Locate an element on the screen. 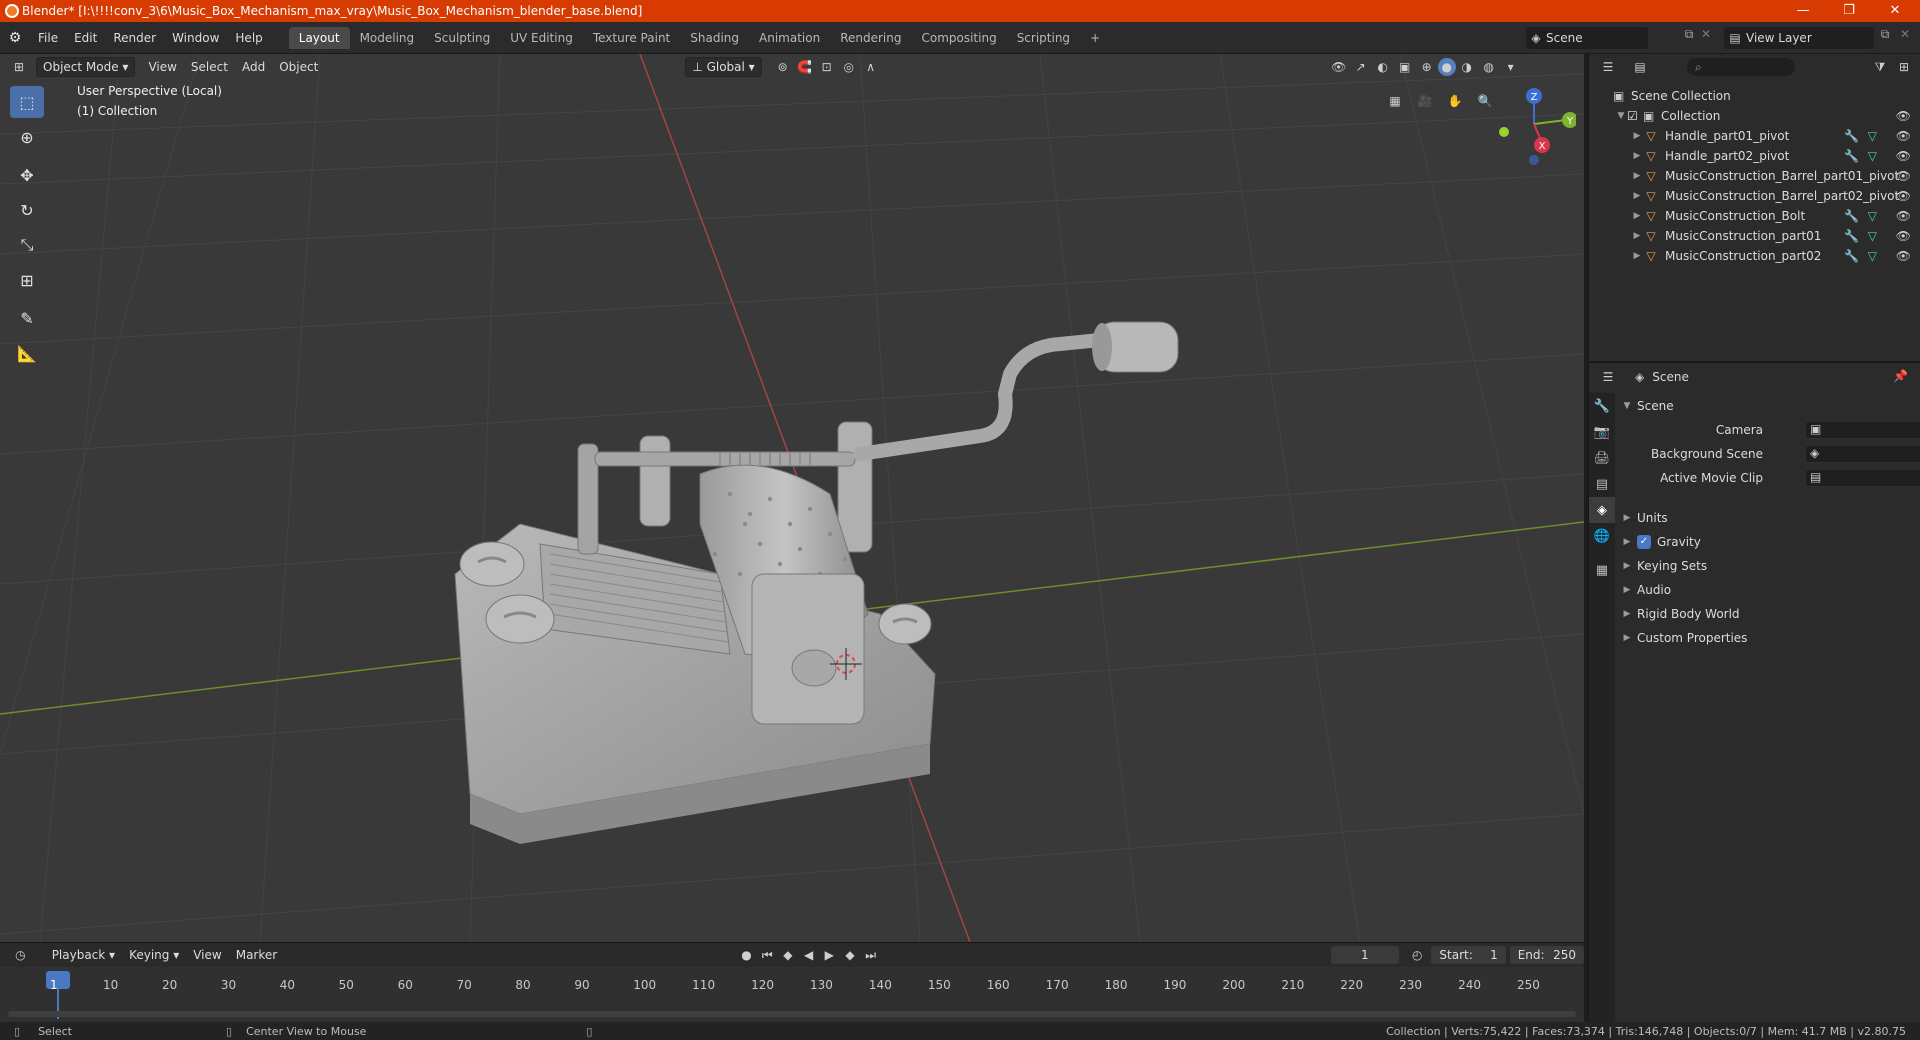  tab-rendering: Rendering is located at coordinates (870, 38).